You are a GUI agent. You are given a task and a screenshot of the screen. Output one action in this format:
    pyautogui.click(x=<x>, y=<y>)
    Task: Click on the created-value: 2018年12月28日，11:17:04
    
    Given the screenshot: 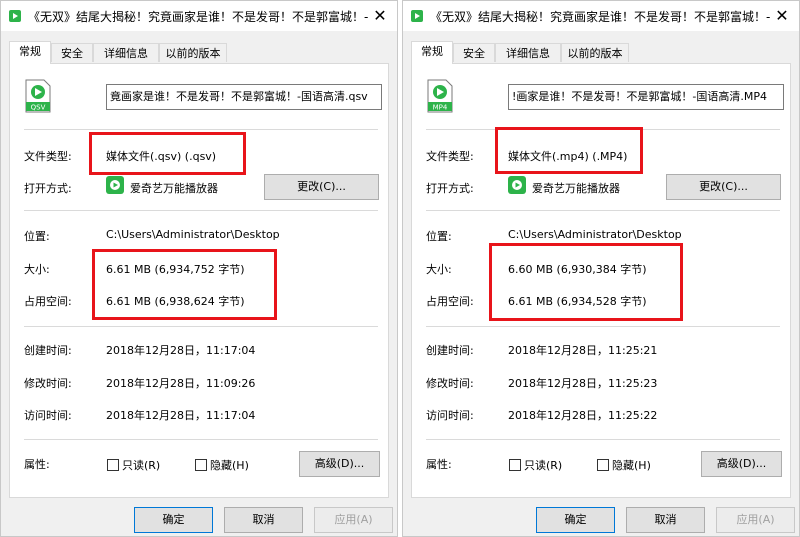 What is the action you would take?
    pyautogui.click(x=181, y=350)
    